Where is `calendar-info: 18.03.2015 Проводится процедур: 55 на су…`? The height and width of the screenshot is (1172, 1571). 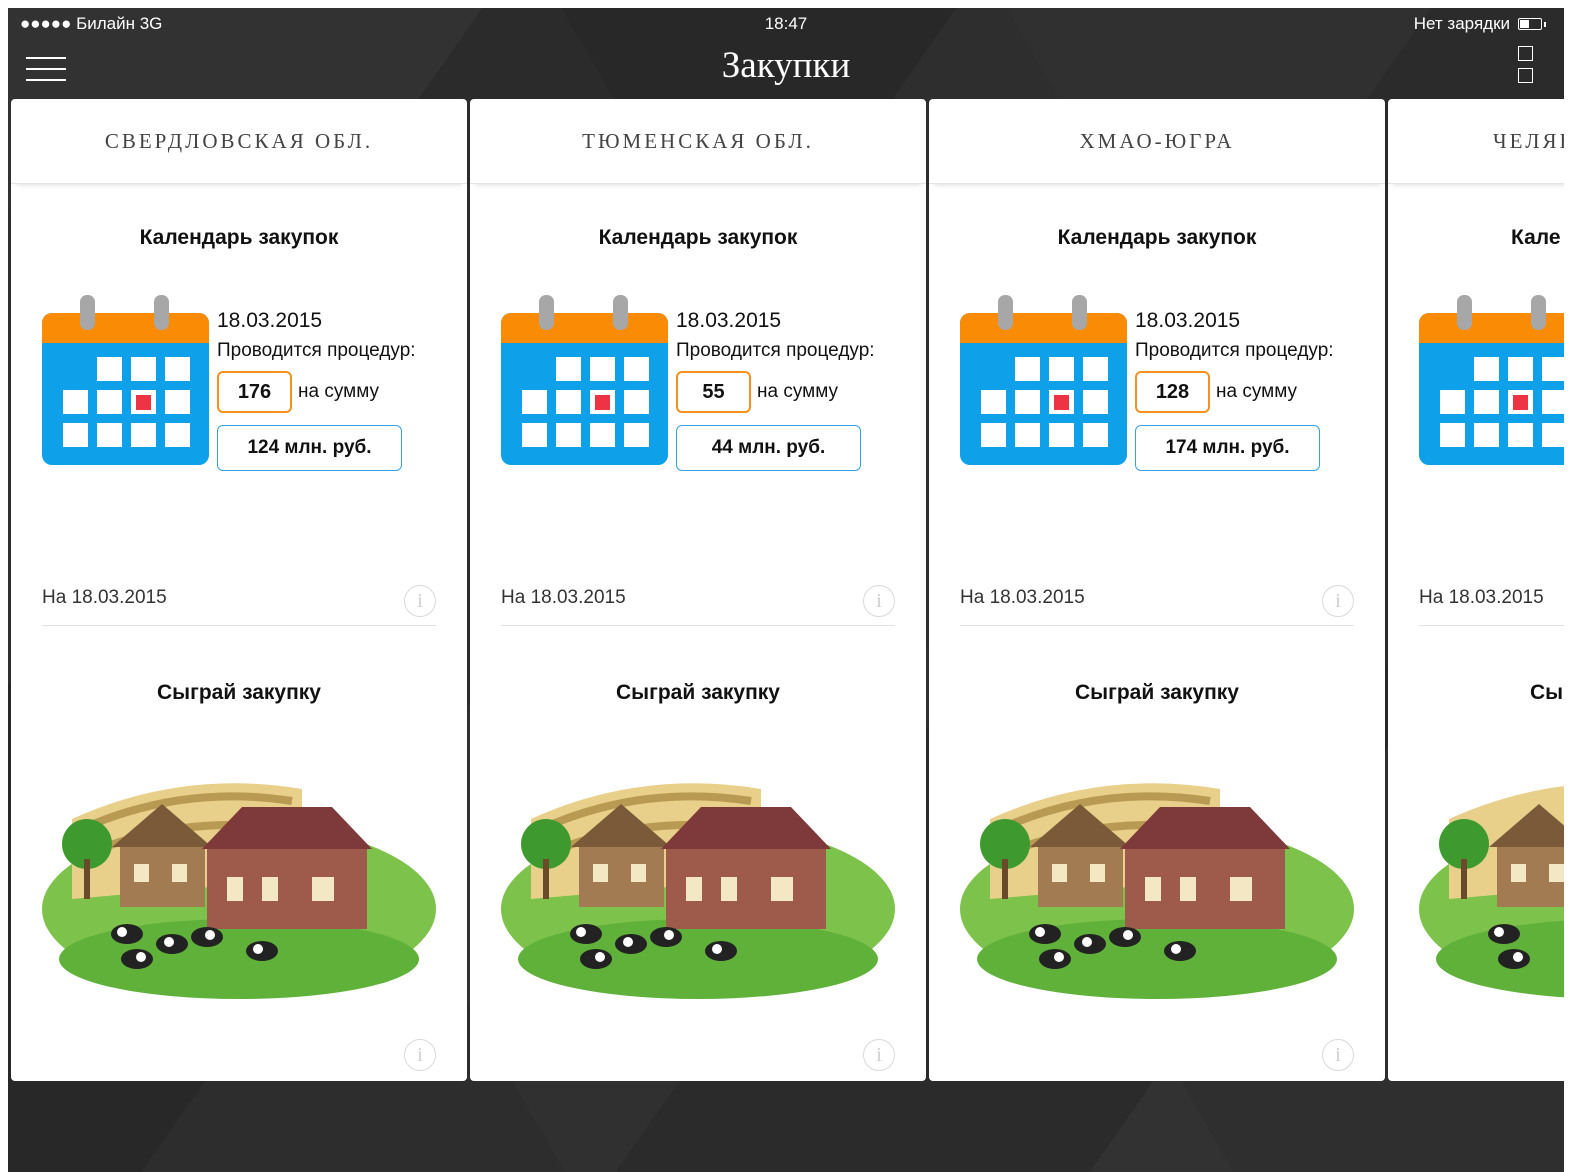
calendar-info: 18.03.2015 Проводится процедур: 55 на су… is located at coordinates (796, 390).